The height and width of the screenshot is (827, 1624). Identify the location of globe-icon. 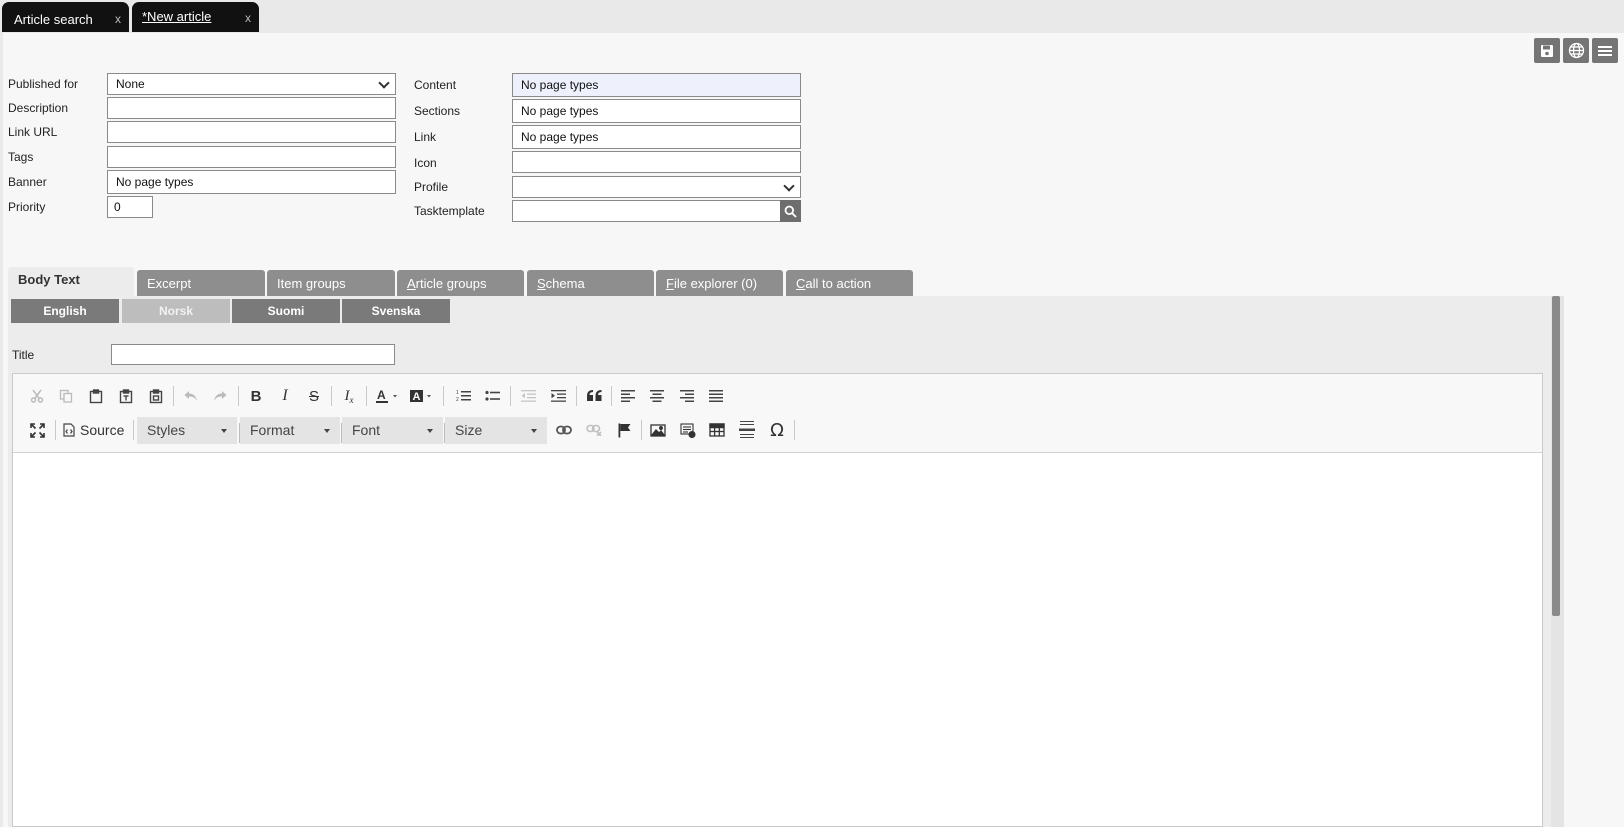
(1576, 50).